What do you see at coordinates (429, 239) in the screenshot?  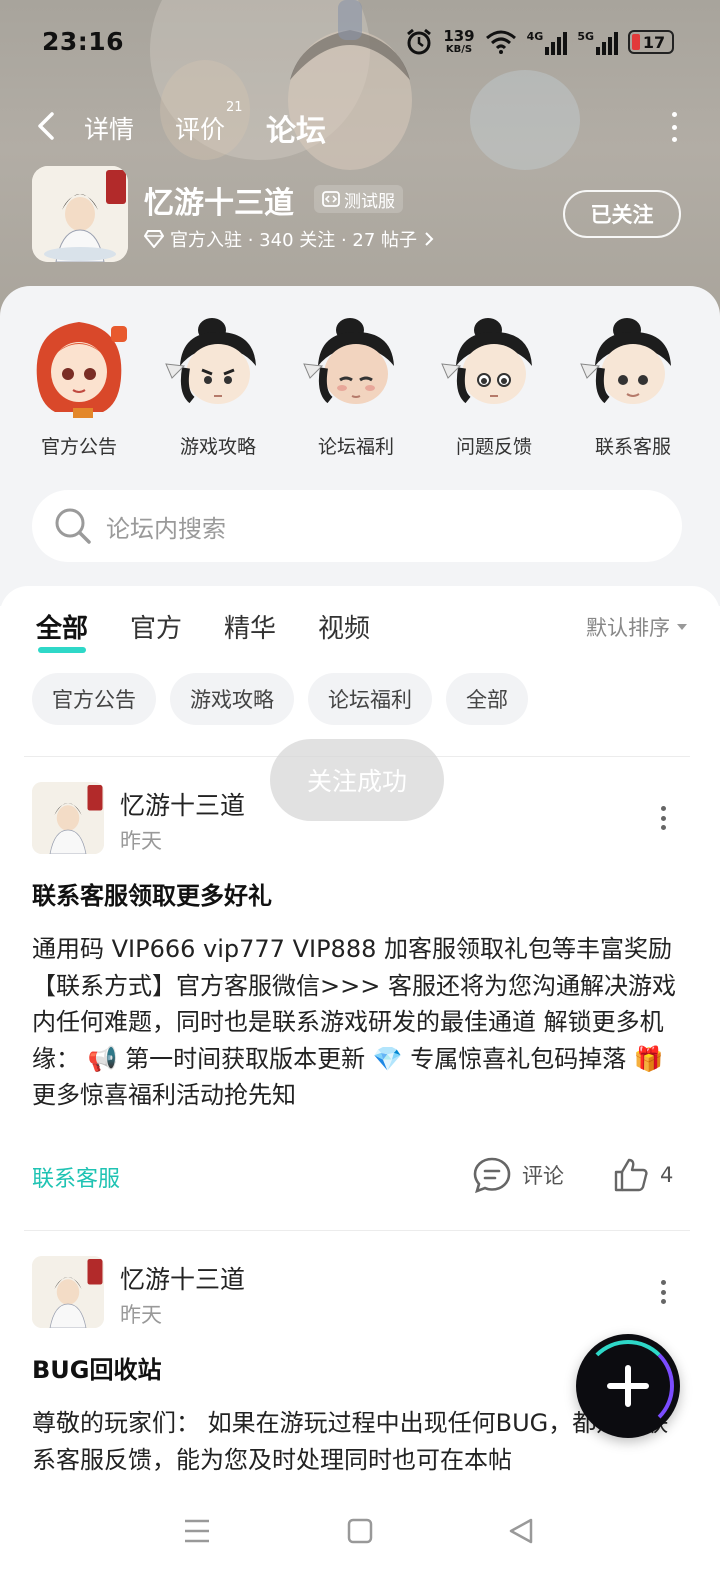 I see `chevron-right-icon` at bounding box center [429, 239].